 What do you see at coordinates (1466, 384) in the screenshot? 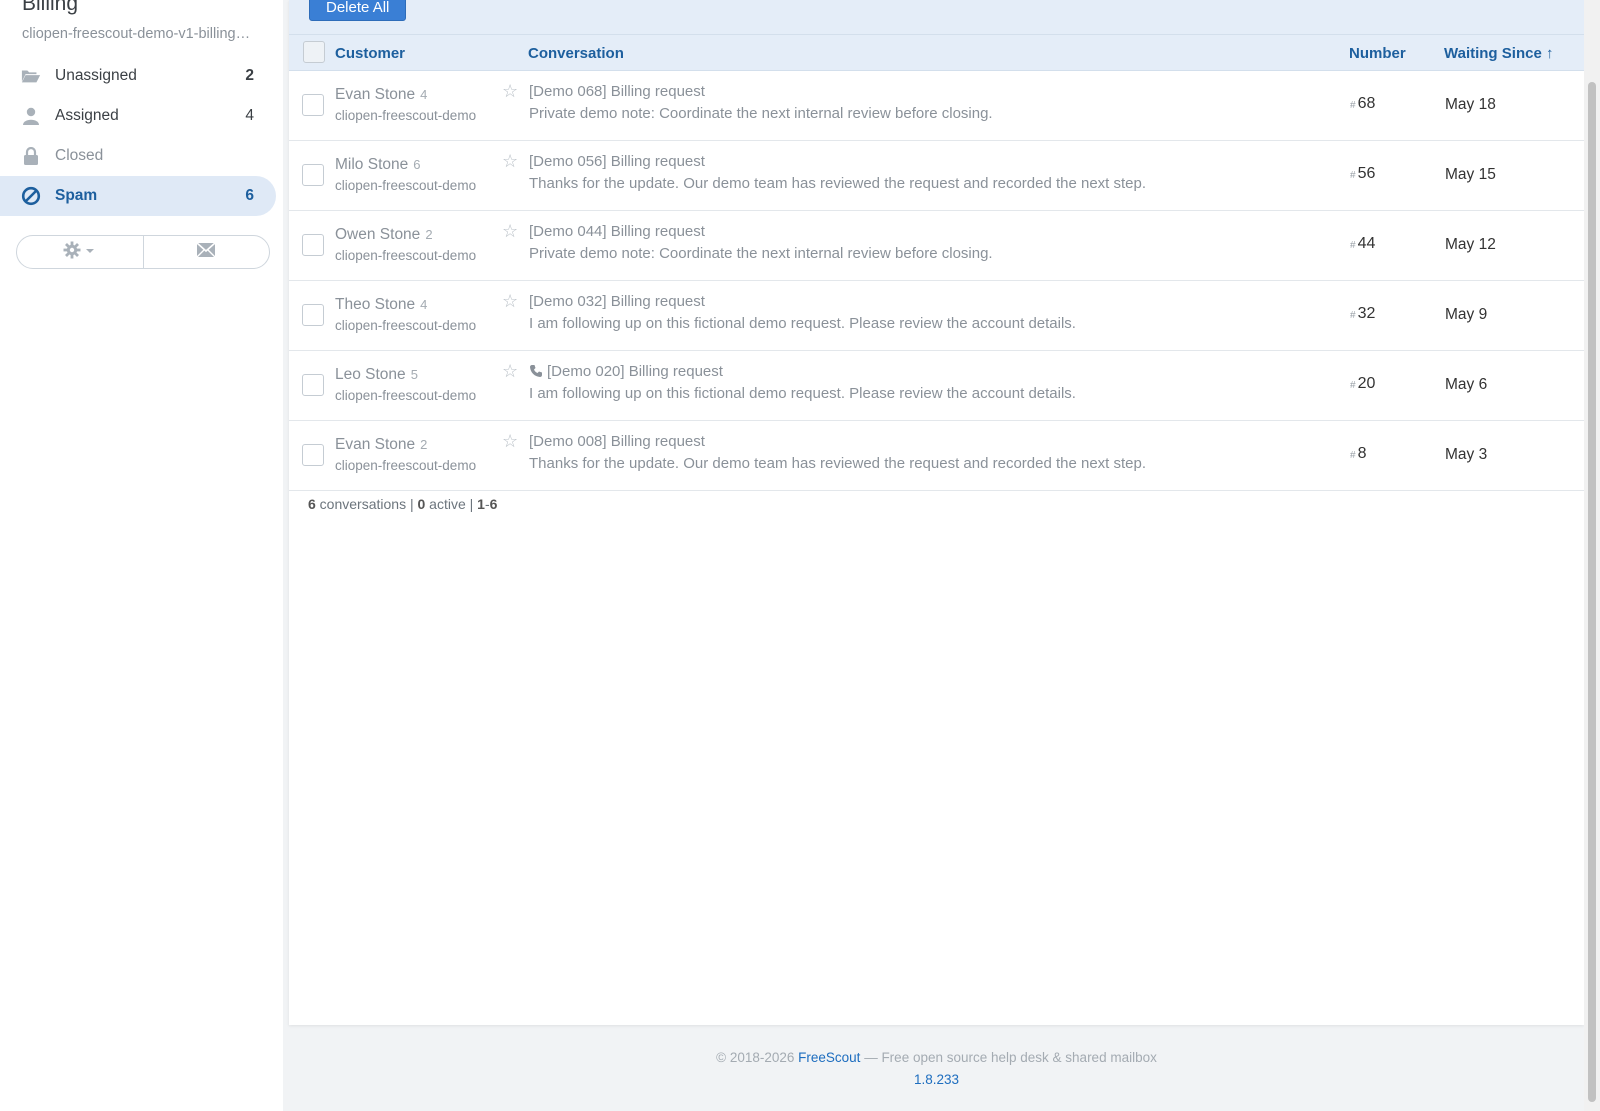
I see `waiting-since: May 6` at bounding box center [1466, 384].